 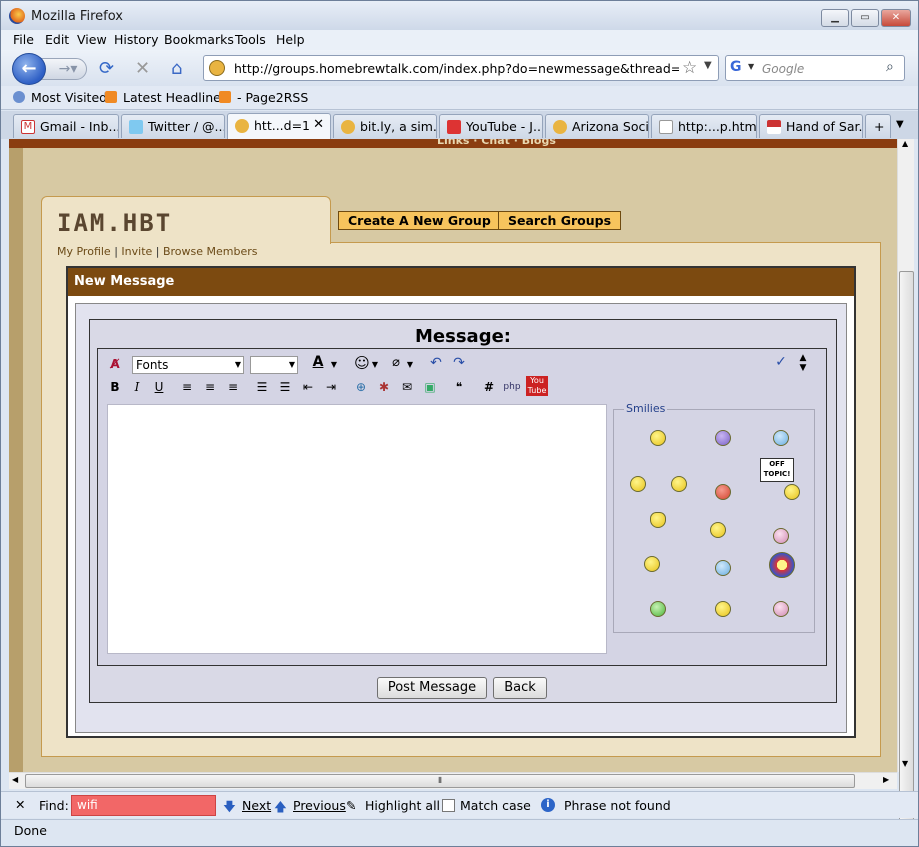 What do you see at coordinates (280, 808) in the screenshot?
I see `arrow-up-icon: 🡅` at bounding box center [280, 808].